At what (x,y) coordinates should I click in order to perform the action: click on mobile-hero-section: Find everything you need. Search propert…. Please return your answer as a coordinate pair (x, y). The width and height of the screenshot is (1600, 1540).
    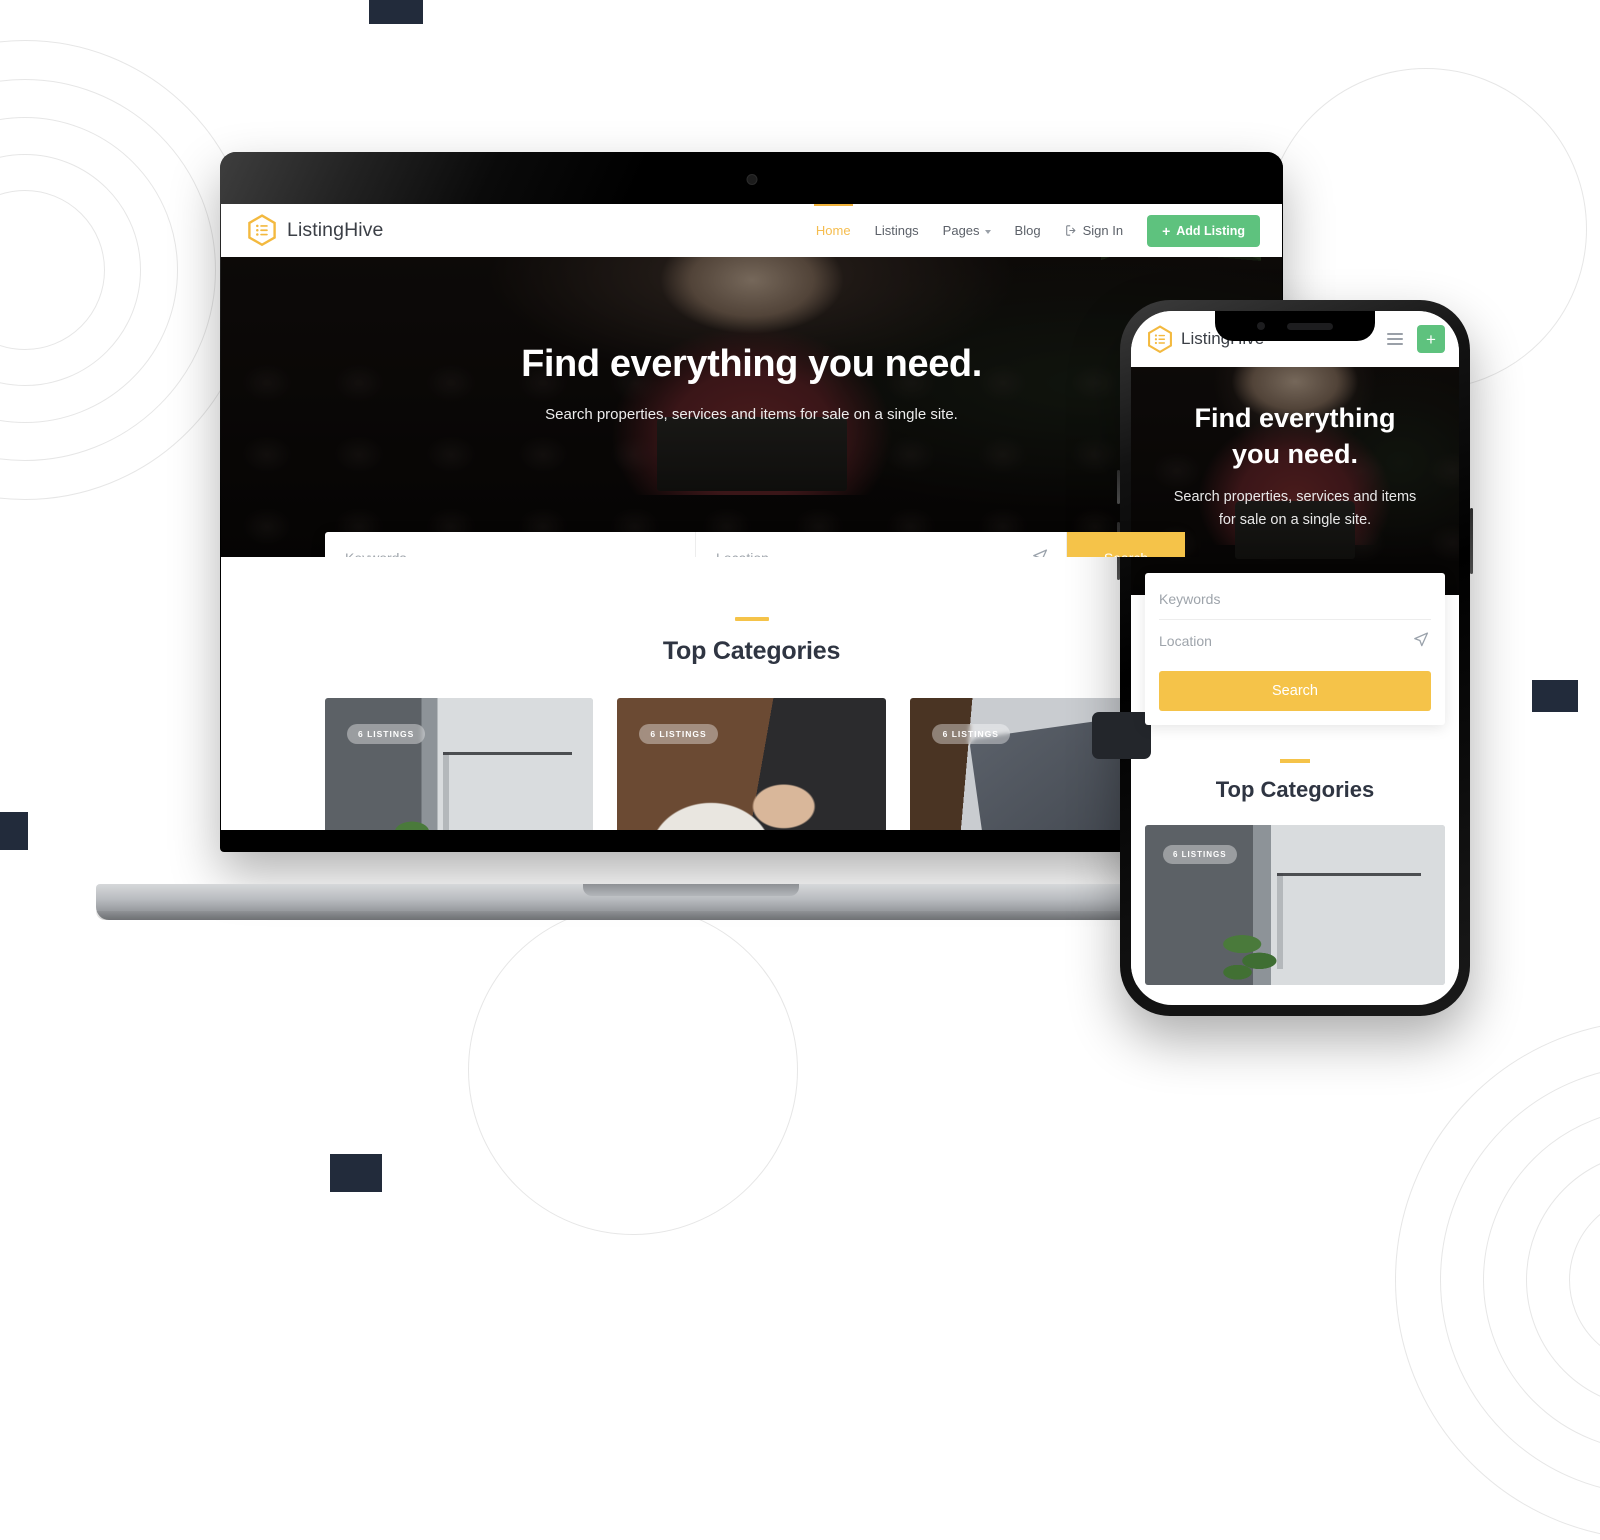
    Looking at the image, I should click on (1295, 481).